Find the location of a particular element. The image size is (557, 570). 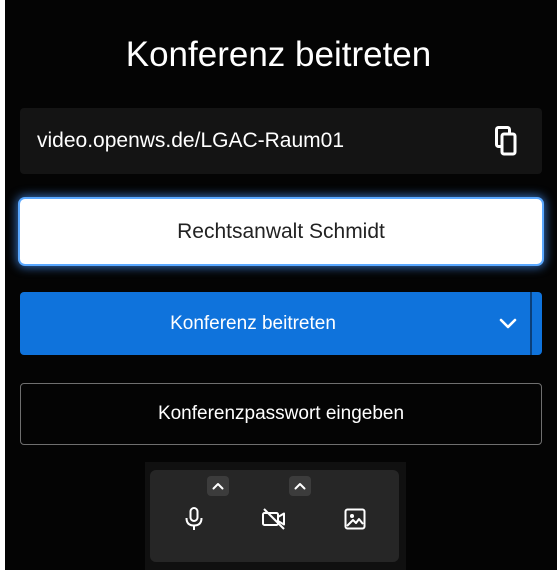

video-settings-toggle is located at coordinates (300, 486).